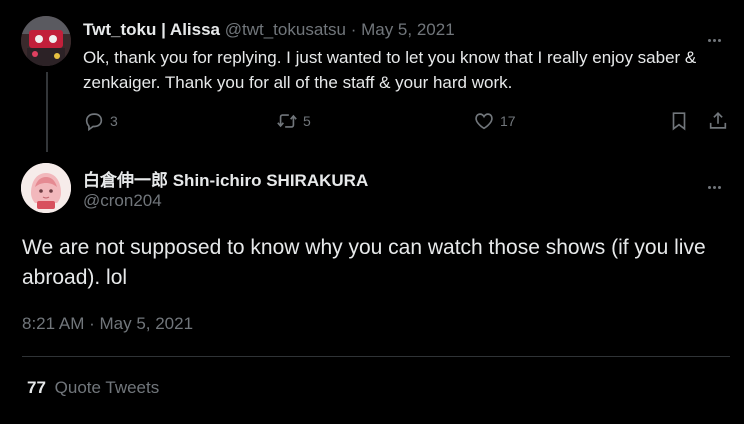 This screenshot has width=744, height=424. I want to click on author-display-name: 白倉伸一郎 Shin-ichiro SHIRAKURA, so click(225, 178).